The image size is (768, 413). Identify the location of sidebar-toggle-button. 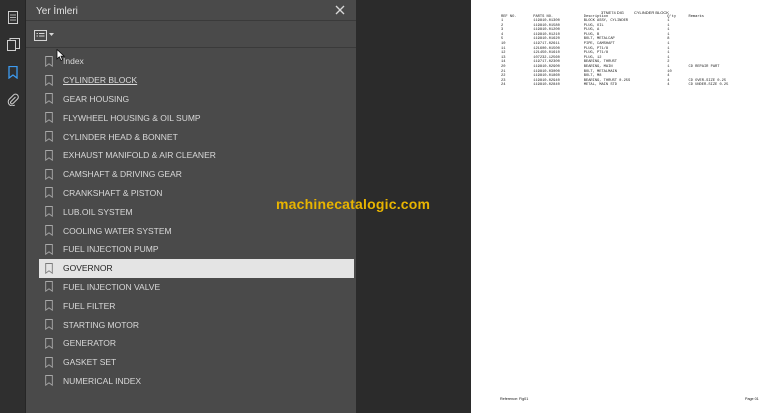
(13, 17).